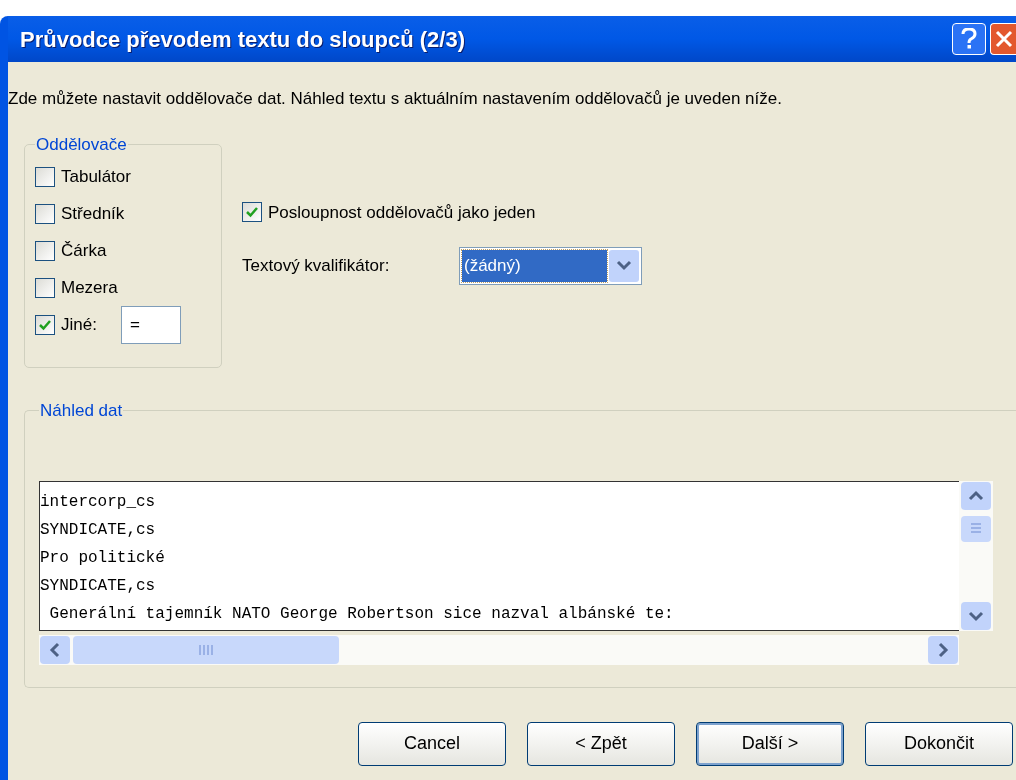  Describe the element at coordinates (84, 251) in the screenshot. I see `checkbox-label: Čárka` at that location.